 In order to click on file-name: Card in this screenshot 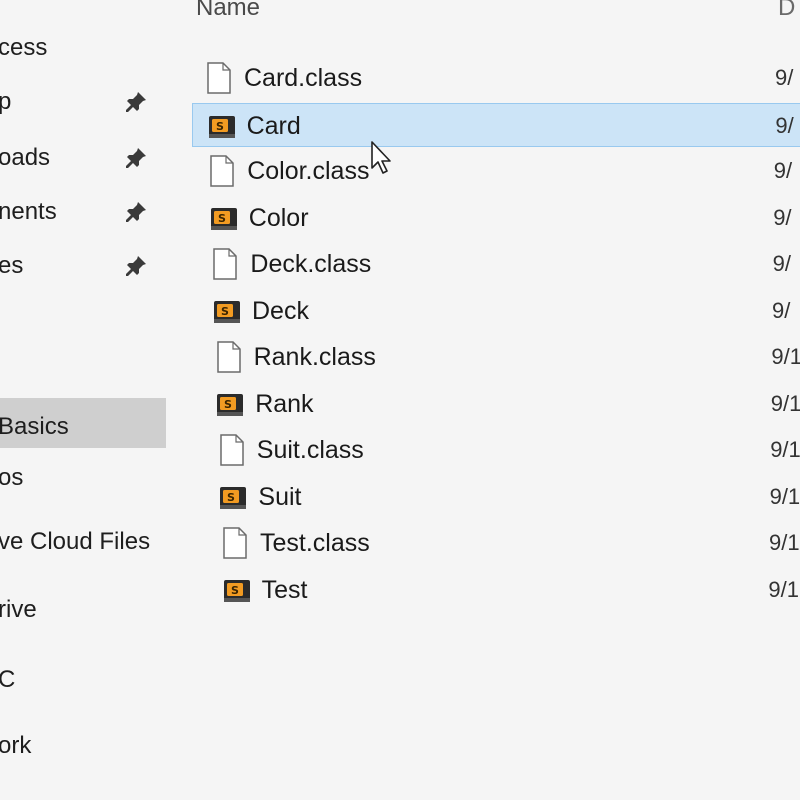, I will do `click(273, 125)`.